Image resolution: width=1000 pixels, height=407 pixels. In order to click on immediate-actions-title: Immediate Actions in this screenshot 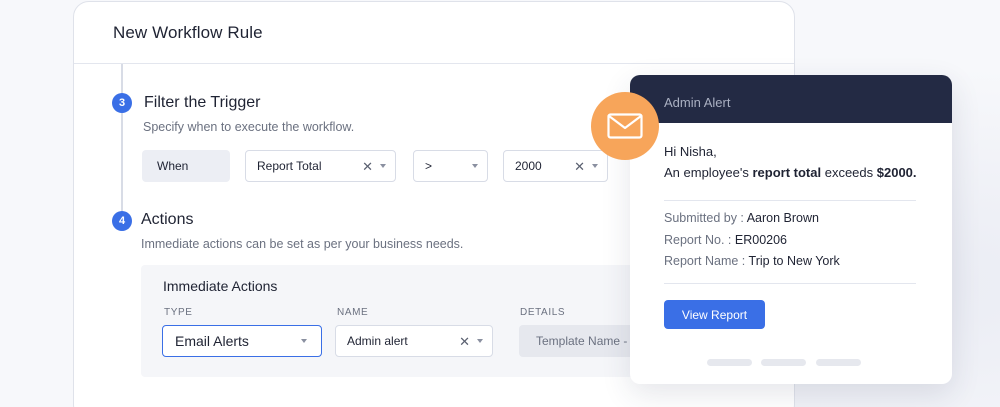, I will do `click(220, 286)`.